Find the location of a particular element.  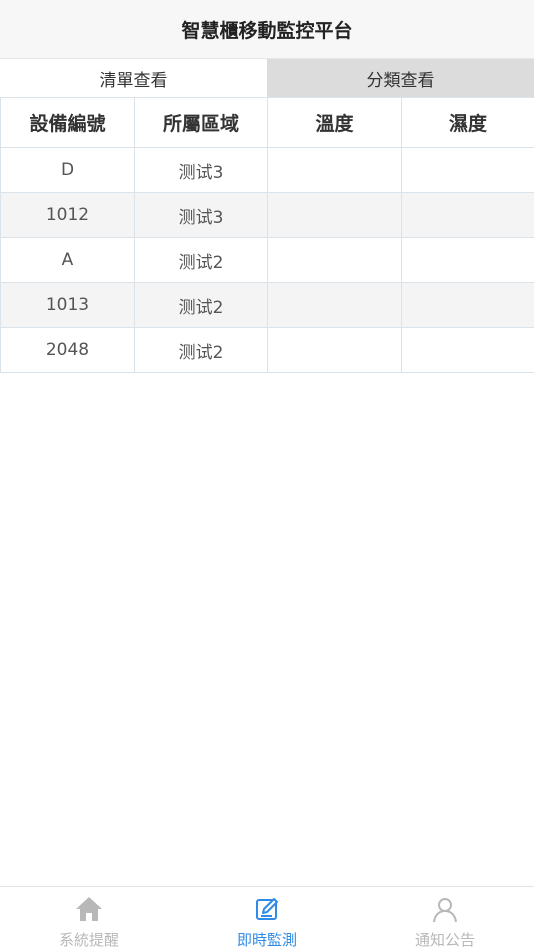

table-row: D 测试3 is located at coordinates (267, 170).